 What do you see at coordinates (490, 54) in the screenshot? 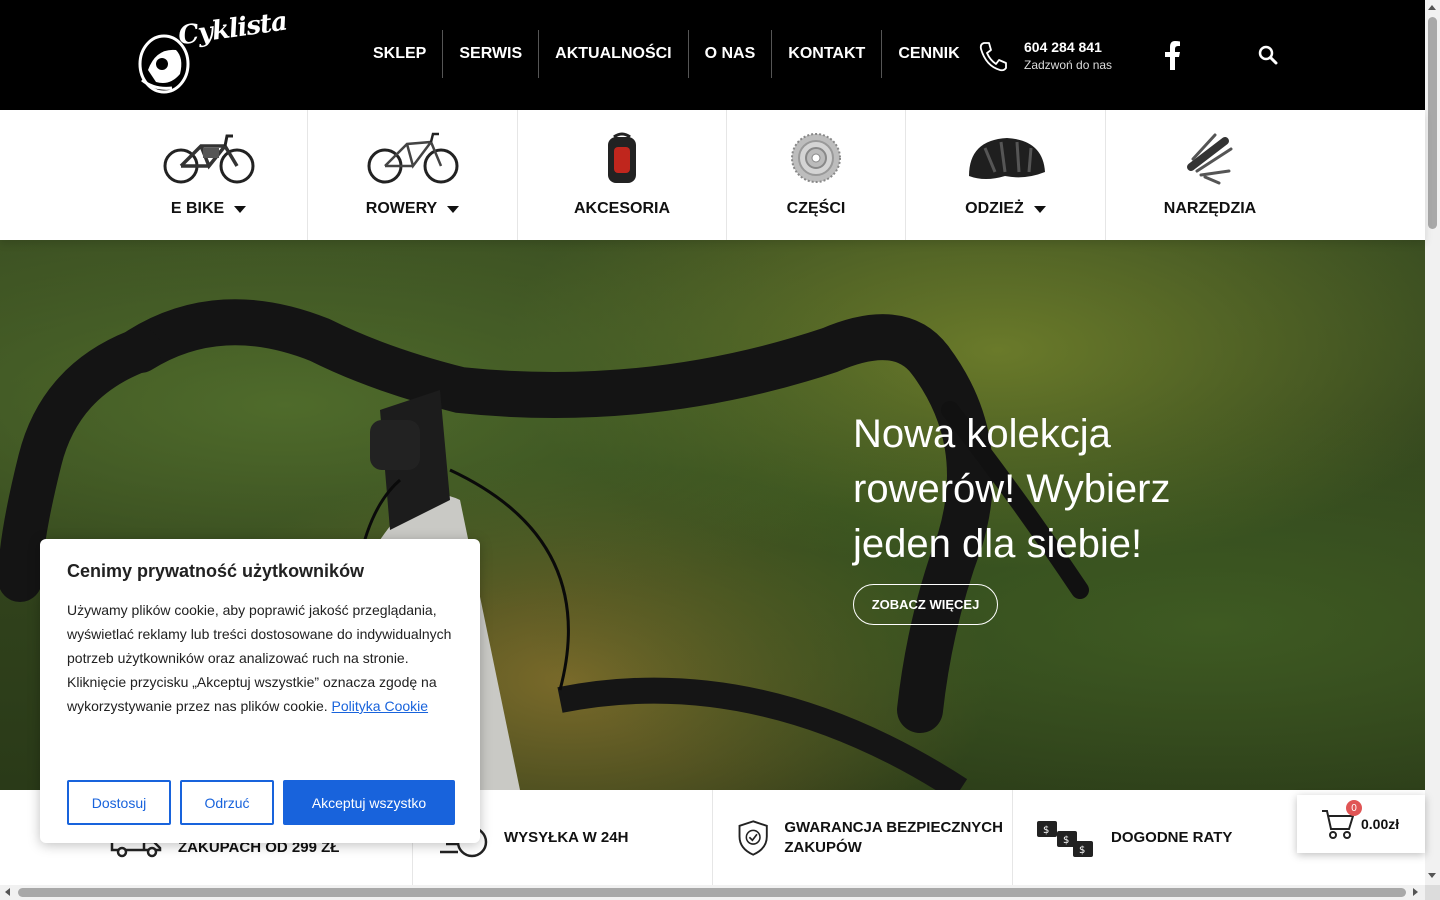
I see `nav-serwis: SERWIS` at bounding box center [490, 54].